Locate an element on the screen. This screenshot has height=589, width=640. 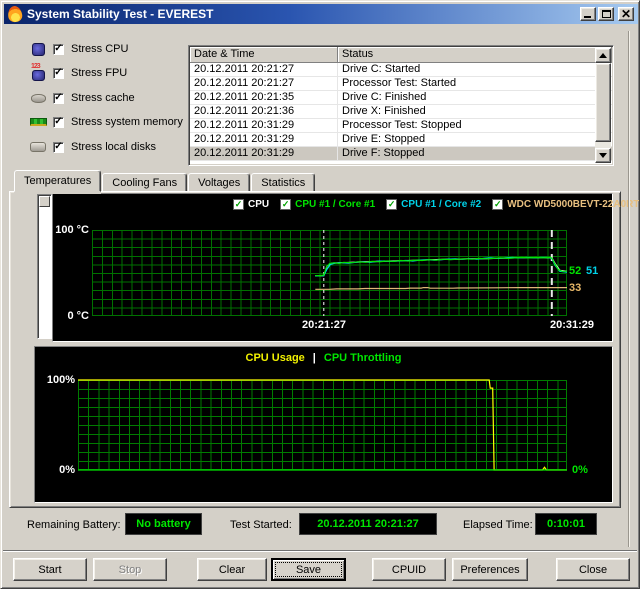
battery-label: Remaining Battery: is located at coordinates (74, 525).